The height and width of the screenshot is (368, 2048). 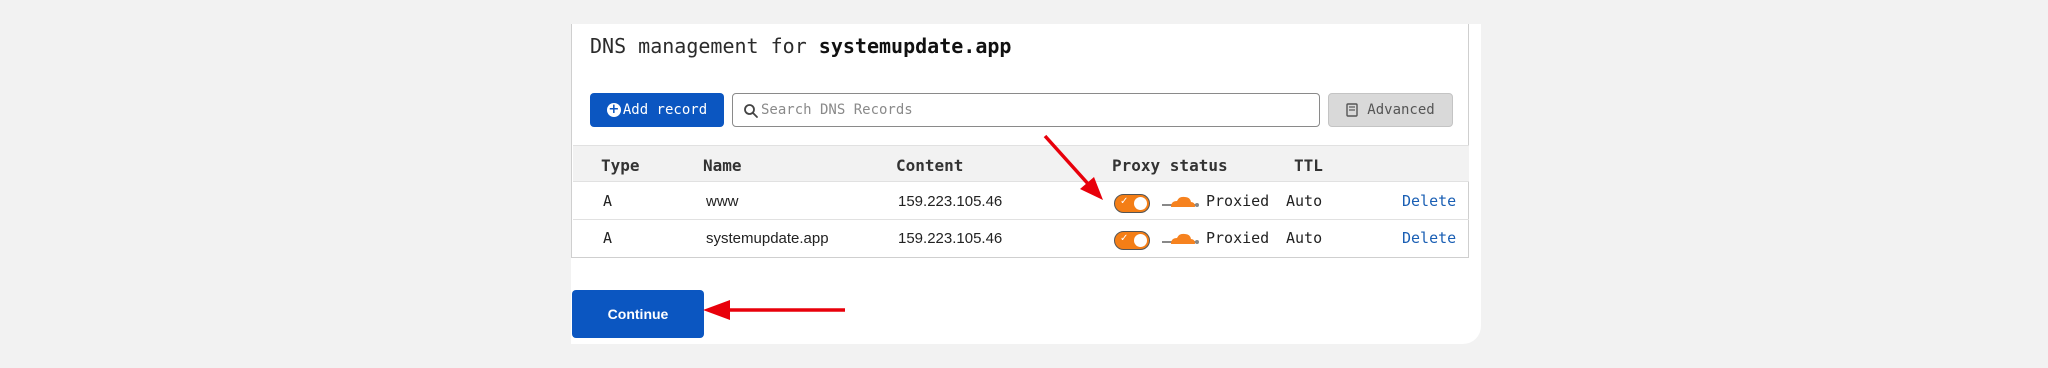 I want to click on advanced-button: Advanced, so click(x=1390, y=110).